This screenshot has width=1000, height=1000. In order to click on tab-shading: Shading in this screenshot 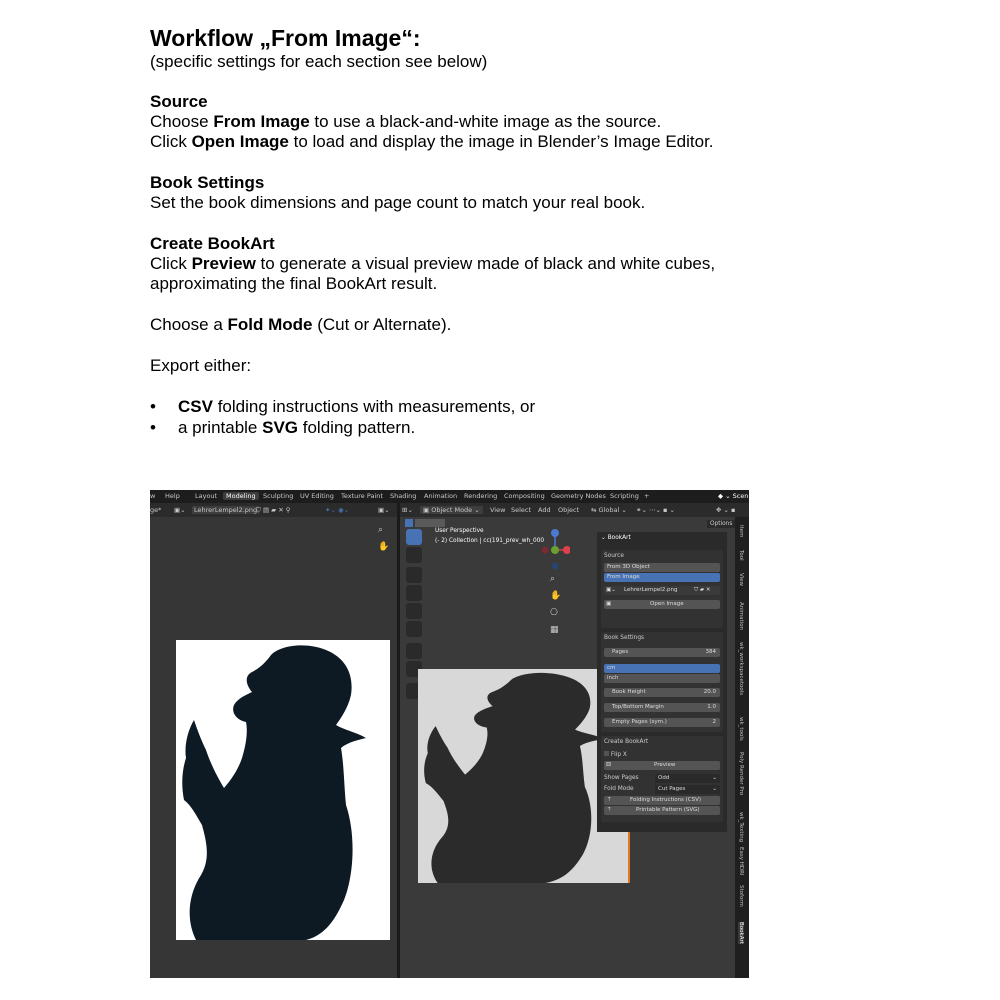, I will do `click(403, 496)`.